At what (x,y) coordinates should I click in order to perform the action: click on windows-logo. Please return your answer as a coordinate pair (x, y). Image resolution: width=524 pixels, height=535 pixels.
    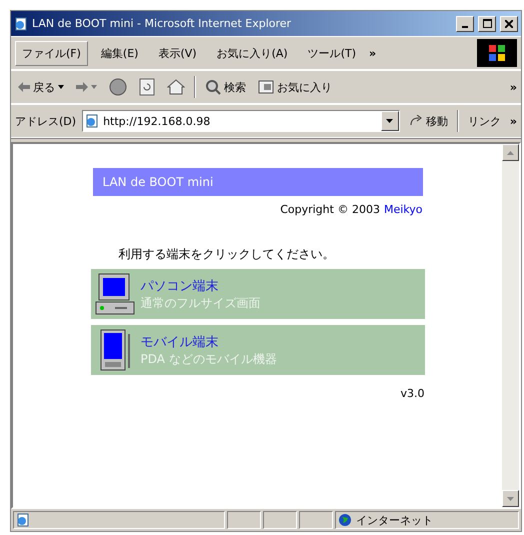
    Looking at the image, I should click on (497, 53).